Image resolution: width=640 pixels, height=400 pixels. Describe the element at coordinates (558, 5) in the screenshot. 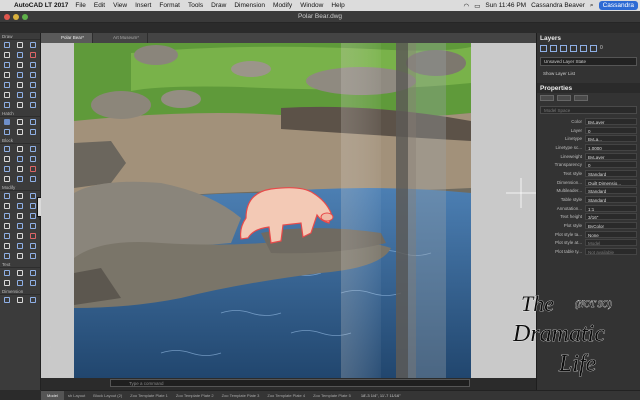

I see `user-name: Cassandra Beaver` at that location.